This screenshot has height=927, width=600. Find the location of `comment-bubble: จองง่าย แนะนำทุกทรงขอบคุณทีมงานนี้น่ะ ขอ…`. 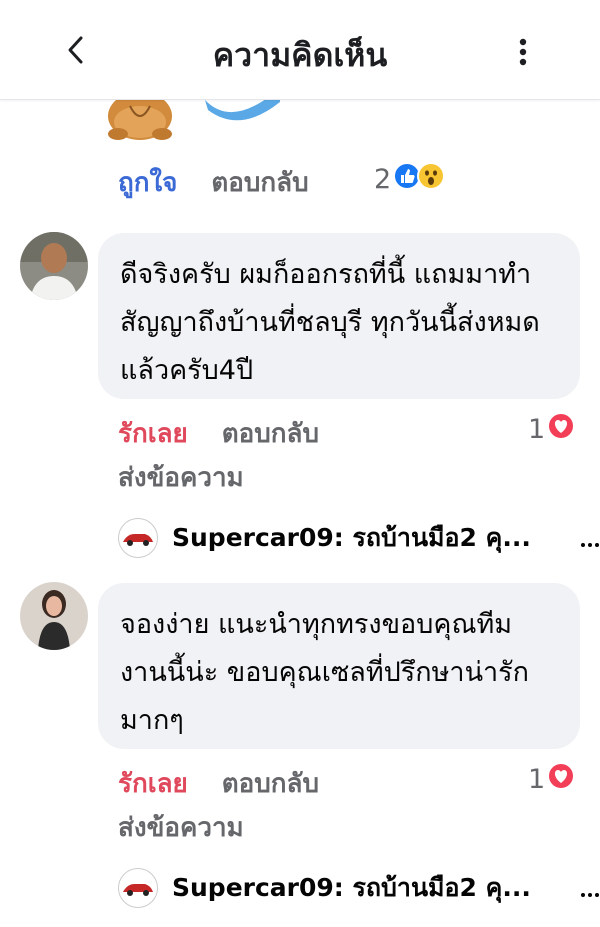

comment-bubble: จองง่าย แนะนำทุกทรงขอบคุณทีมงานนี้น่ะ ขอ… is located at coordinates (339, 666).